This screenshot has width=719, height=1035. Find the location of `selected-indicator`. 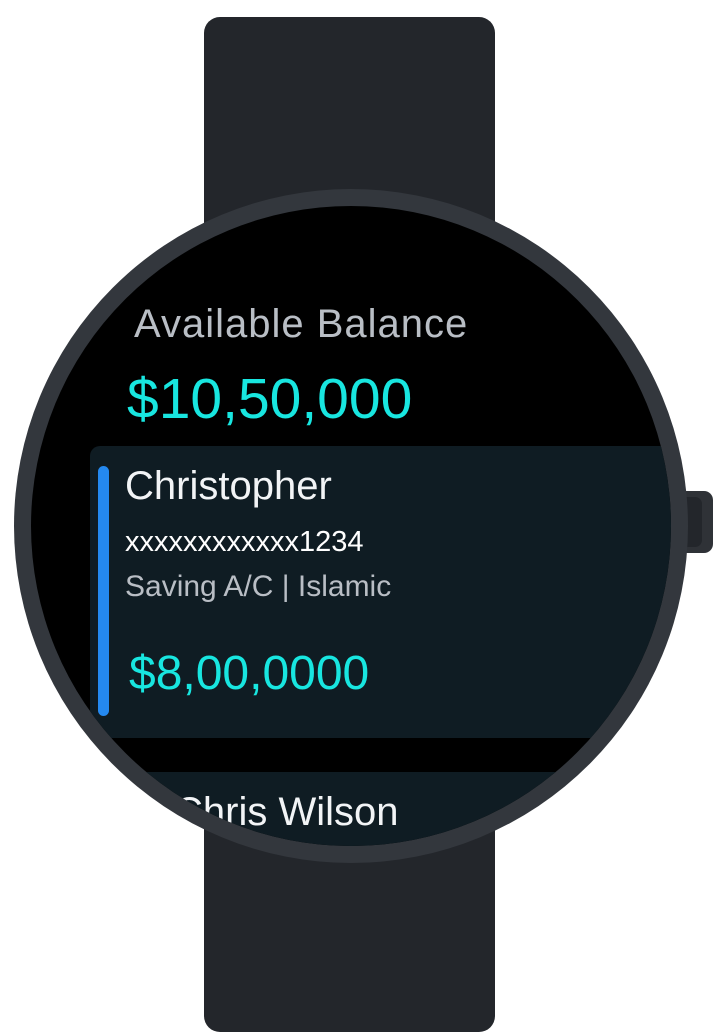

selected-indicator is located at coordinates (103, 591).